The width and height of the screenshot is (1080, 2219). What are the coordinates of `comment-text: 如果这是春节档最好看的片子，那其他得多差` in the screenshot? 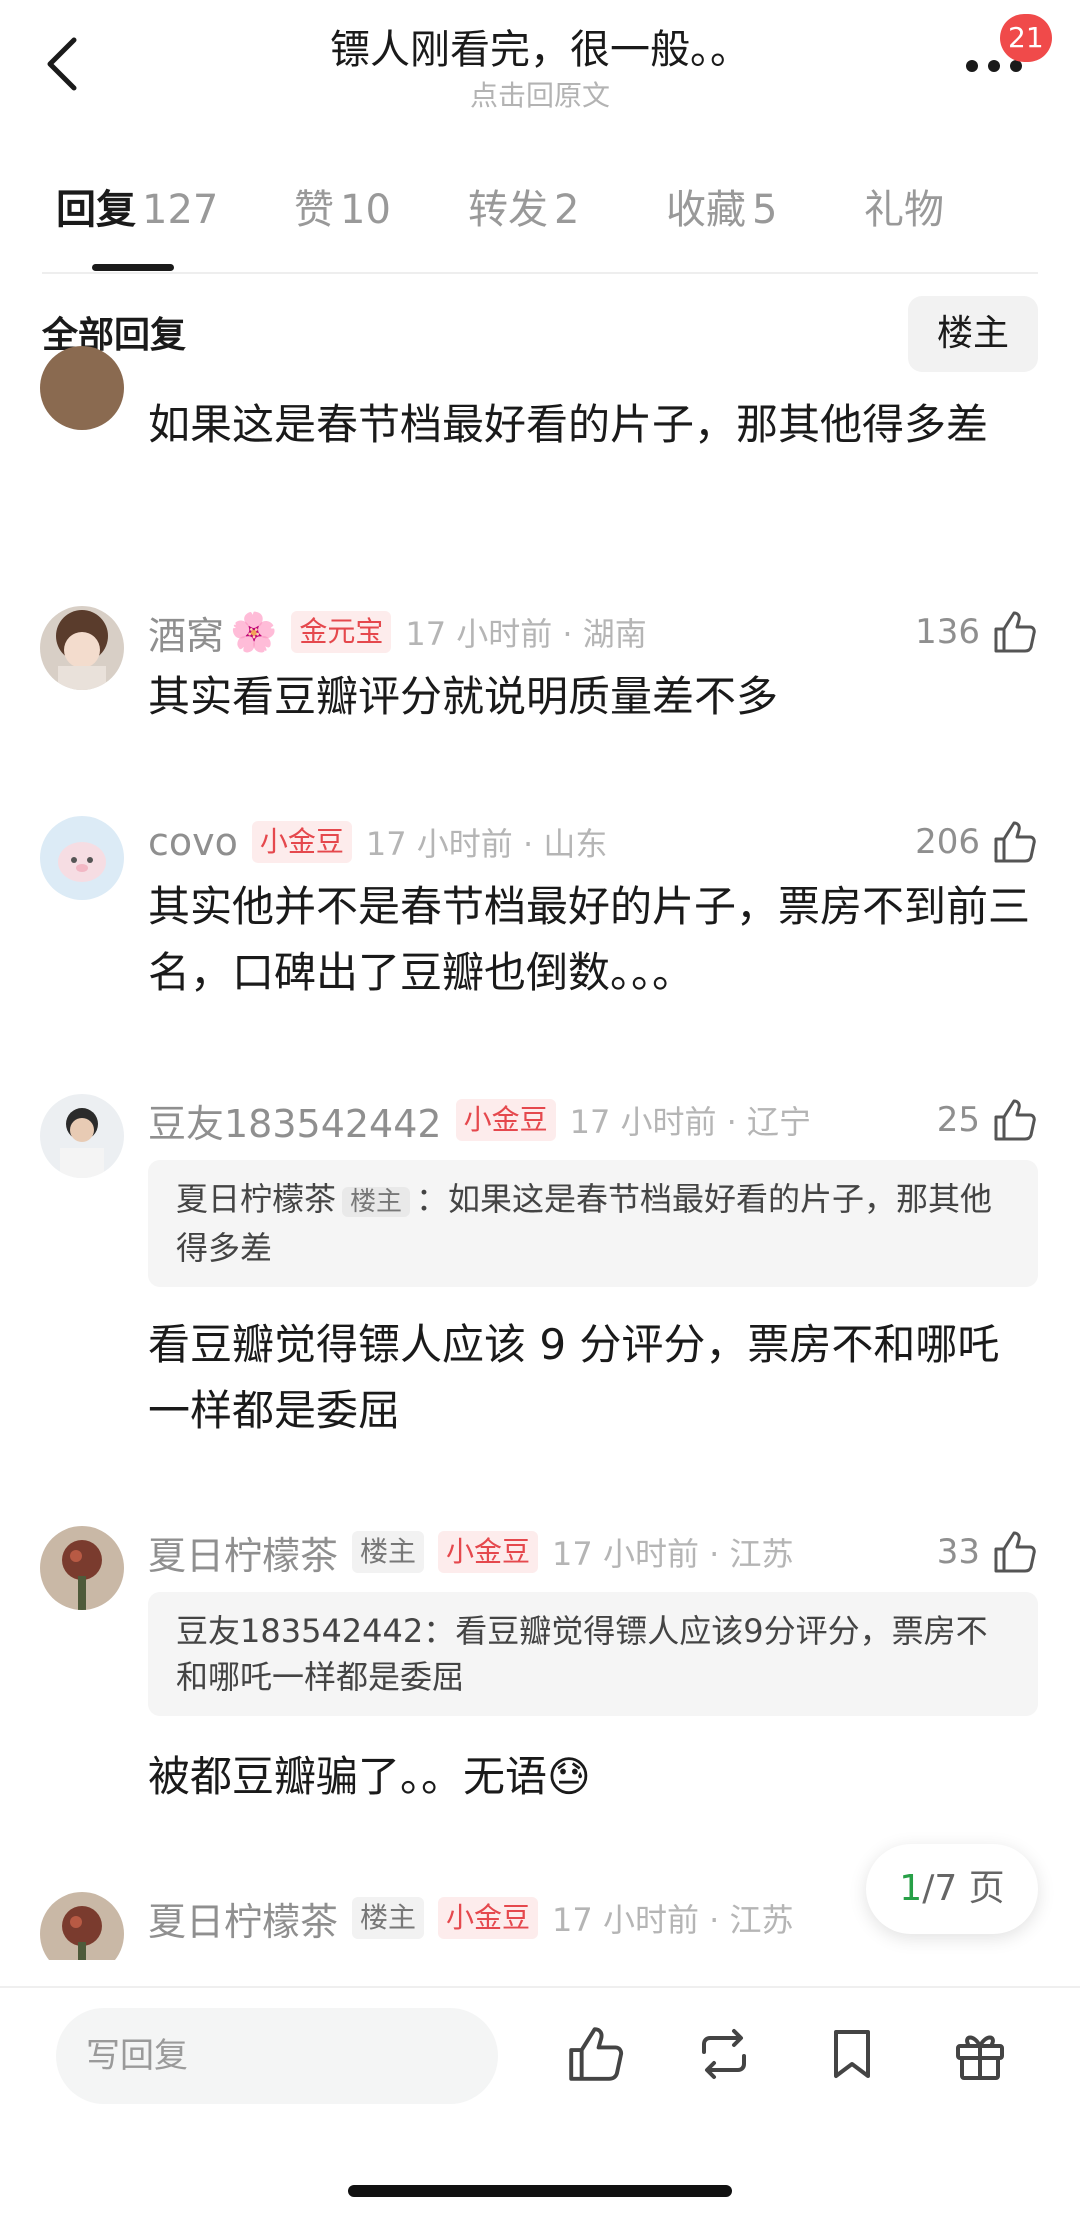 It's located at (568, 424).